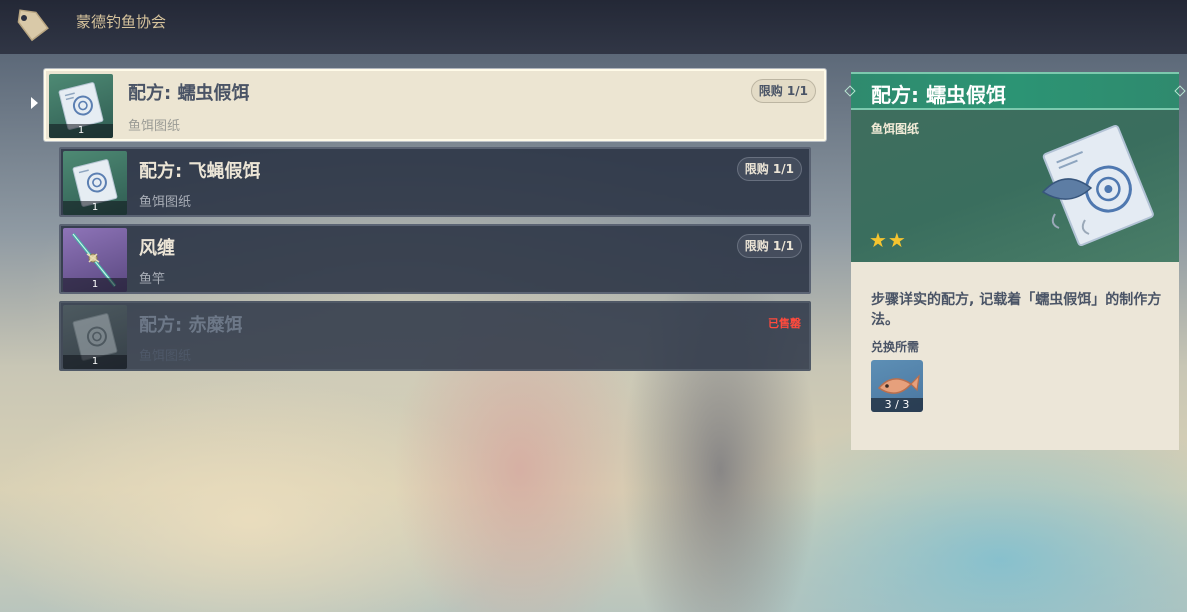 Image resolution: width=1187 pixels, height=612 pixels. I want to click on item-name: 配方: 赤糜饵, so click(191, 325).